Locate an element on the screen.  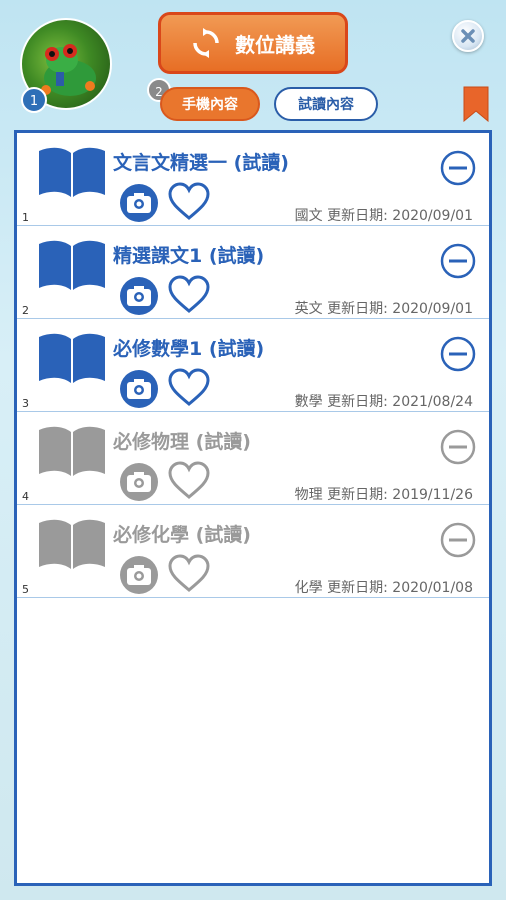
digital-handout-button: 數位講義 is located at coordinates (253, 43).